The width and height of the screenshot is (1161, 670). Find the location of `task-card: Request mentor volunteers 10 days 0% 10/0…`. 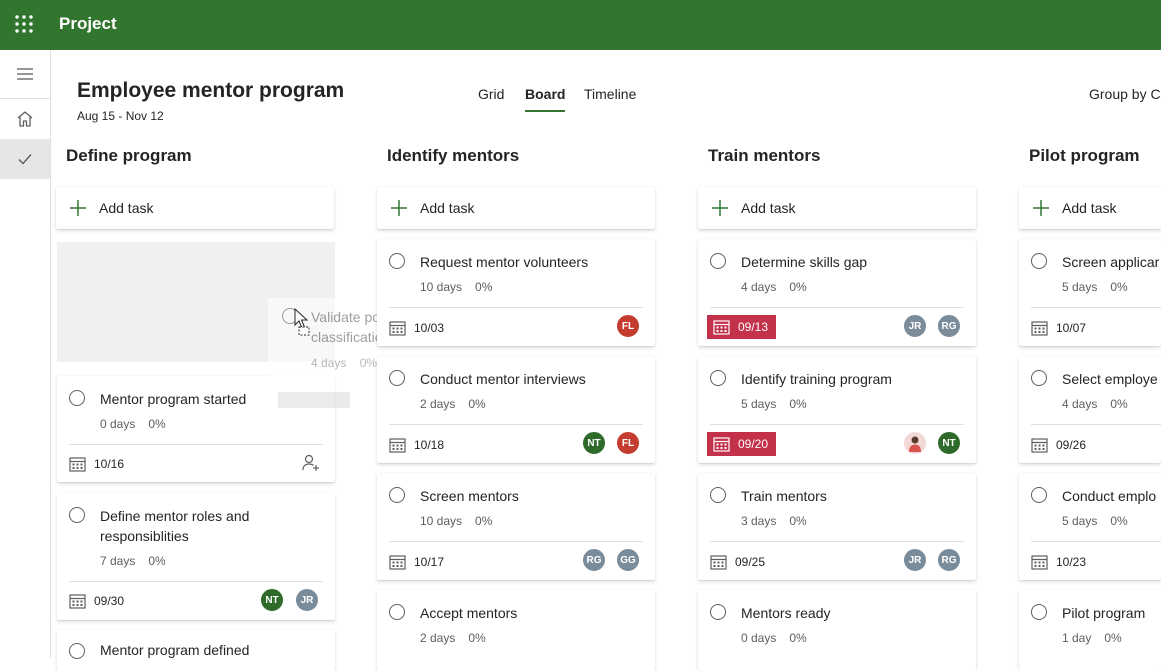

task-card: Request mentor volunteers 10 days 0% 10/0… is located at coordinates (516, 292).